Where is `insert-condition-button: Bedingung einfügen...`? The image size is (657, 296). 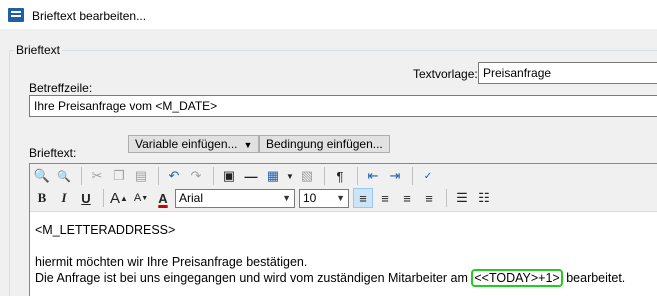
insert-condition-button: Bedingung einfügen... is located at coordinates (324, 144).